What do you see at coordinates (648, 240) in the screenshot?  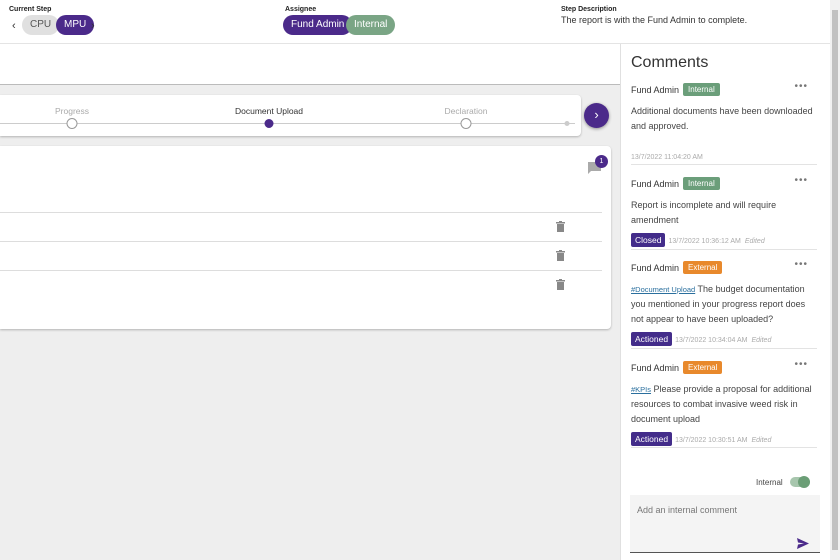 I see `status-badge: Closed` at bounding box center [648, 240].